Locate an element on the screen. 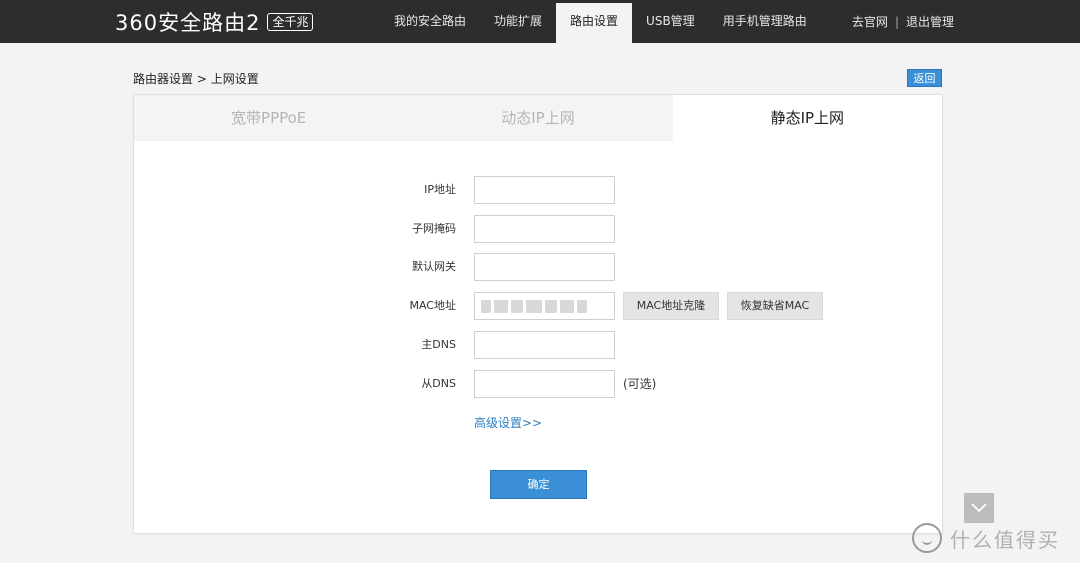  main-nav: 我的安全路由 功能扩展 路由设置 USB管理 用手机管理路由 is located at coordinates (600, 21).